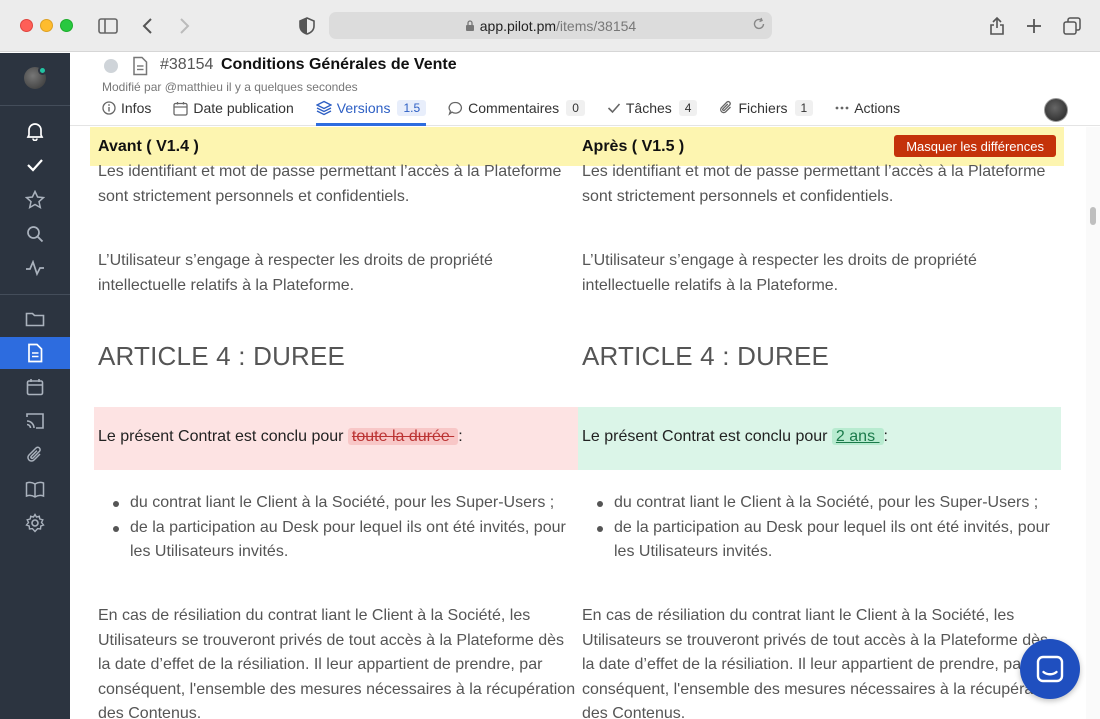 The height and width of the screenshot is (719, 1100). What do you see at coordinates (857, 436) in the screenshot?
I see `inserted-text: 2 ans` at bounding box center [857, 436].